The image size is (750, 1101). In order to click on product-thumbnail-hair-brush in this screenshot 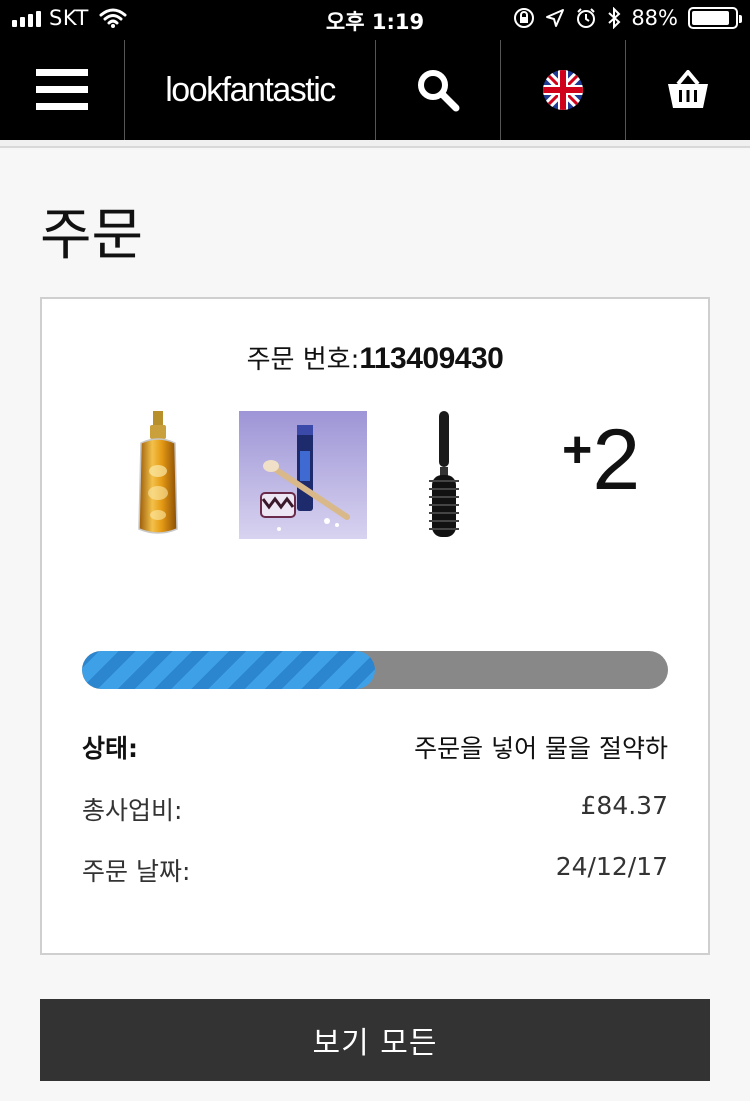, I will do `click(444, 475)`.